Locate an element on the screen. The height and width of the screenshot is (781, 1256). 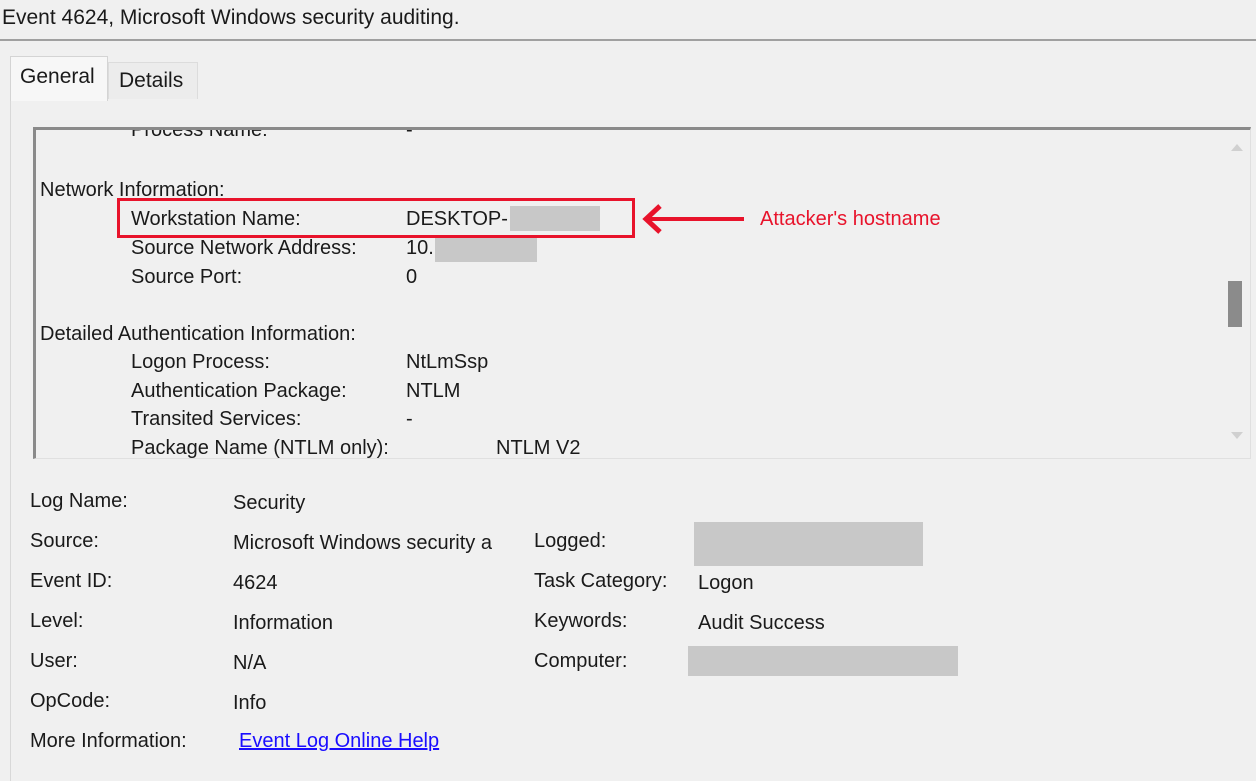
event-id-label: Event ID: is located at coordinates (71, 581).